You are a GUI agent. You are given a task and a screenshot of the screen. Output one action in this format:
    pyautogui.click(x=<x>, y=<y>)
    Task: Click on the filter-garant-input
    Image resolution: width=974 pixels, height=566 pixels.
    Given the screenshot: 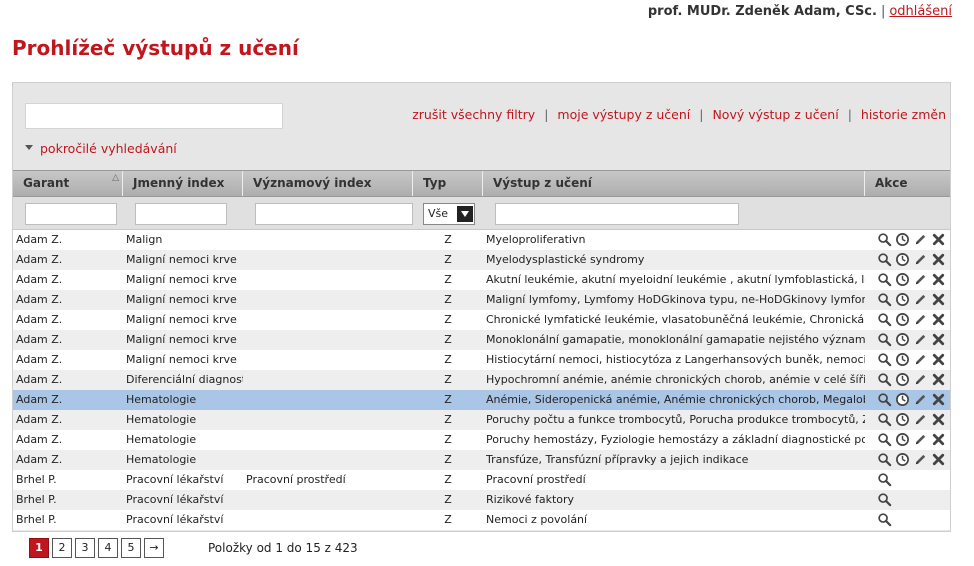 What is the action you would take?
    pyautogui.click(x=71, y=214)
    